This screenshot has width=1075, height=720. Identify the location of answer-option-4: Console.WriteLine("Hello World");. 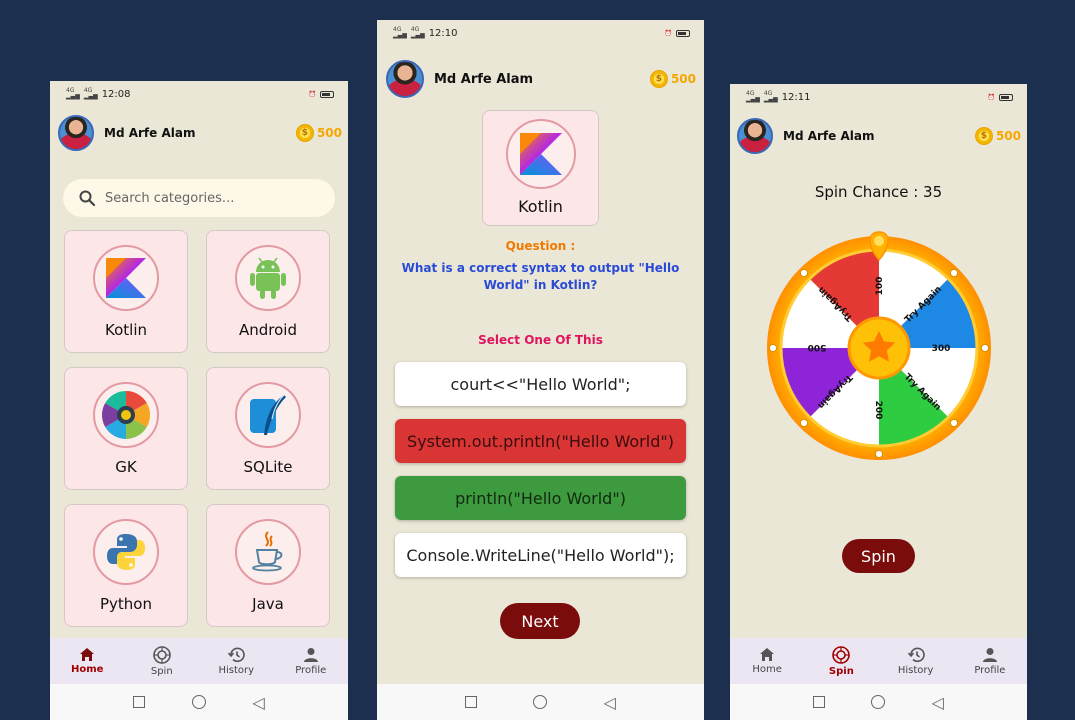
(540, 555).